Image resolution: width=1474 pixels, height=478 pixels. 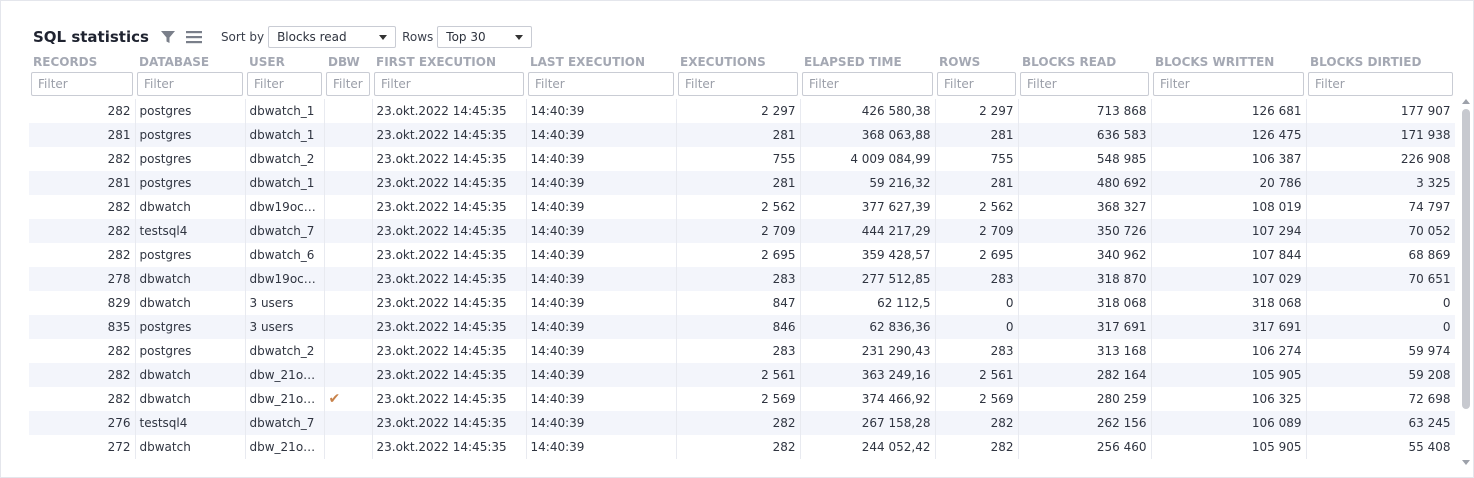 What do you see at coordinates (868, 231) in the screenshot?
I see `table-cell: 444 217,29` at bounding box center [868, 231].